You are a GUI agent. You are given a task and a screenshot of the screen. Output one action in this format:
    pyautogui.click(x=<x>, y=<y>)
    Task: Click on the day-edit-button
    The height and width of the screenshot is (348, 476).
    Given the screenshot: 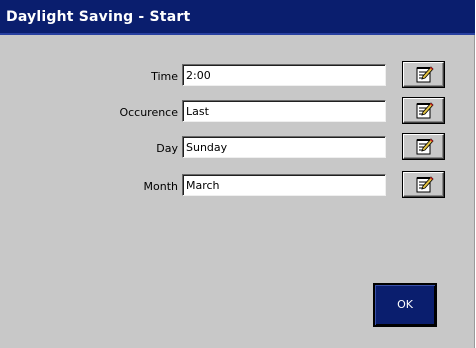 What is the action you would take?
    pyautogui.click(x=423, y=146)
    